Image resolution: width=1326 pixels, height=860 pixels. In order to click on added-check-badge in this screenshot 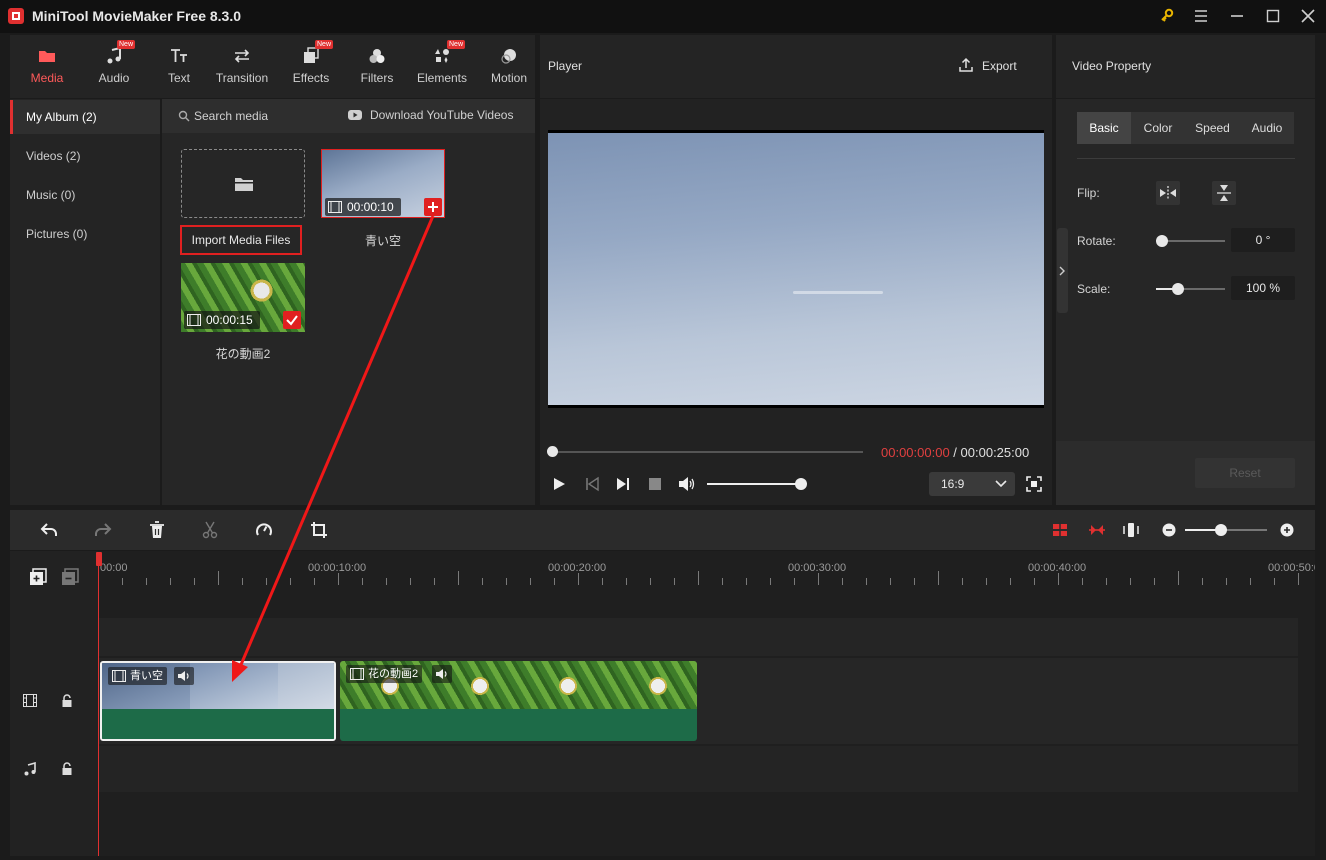, I will do `click(292, 320)`.